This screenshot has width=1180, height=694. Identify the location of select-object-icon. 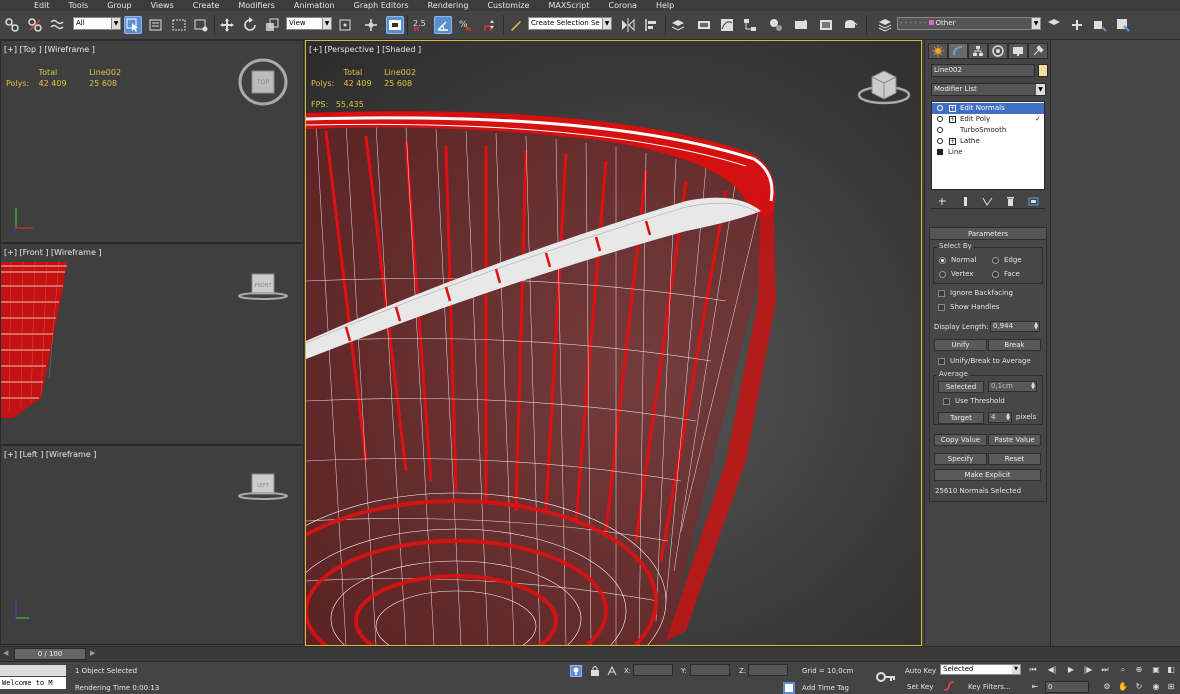
(133, 25).